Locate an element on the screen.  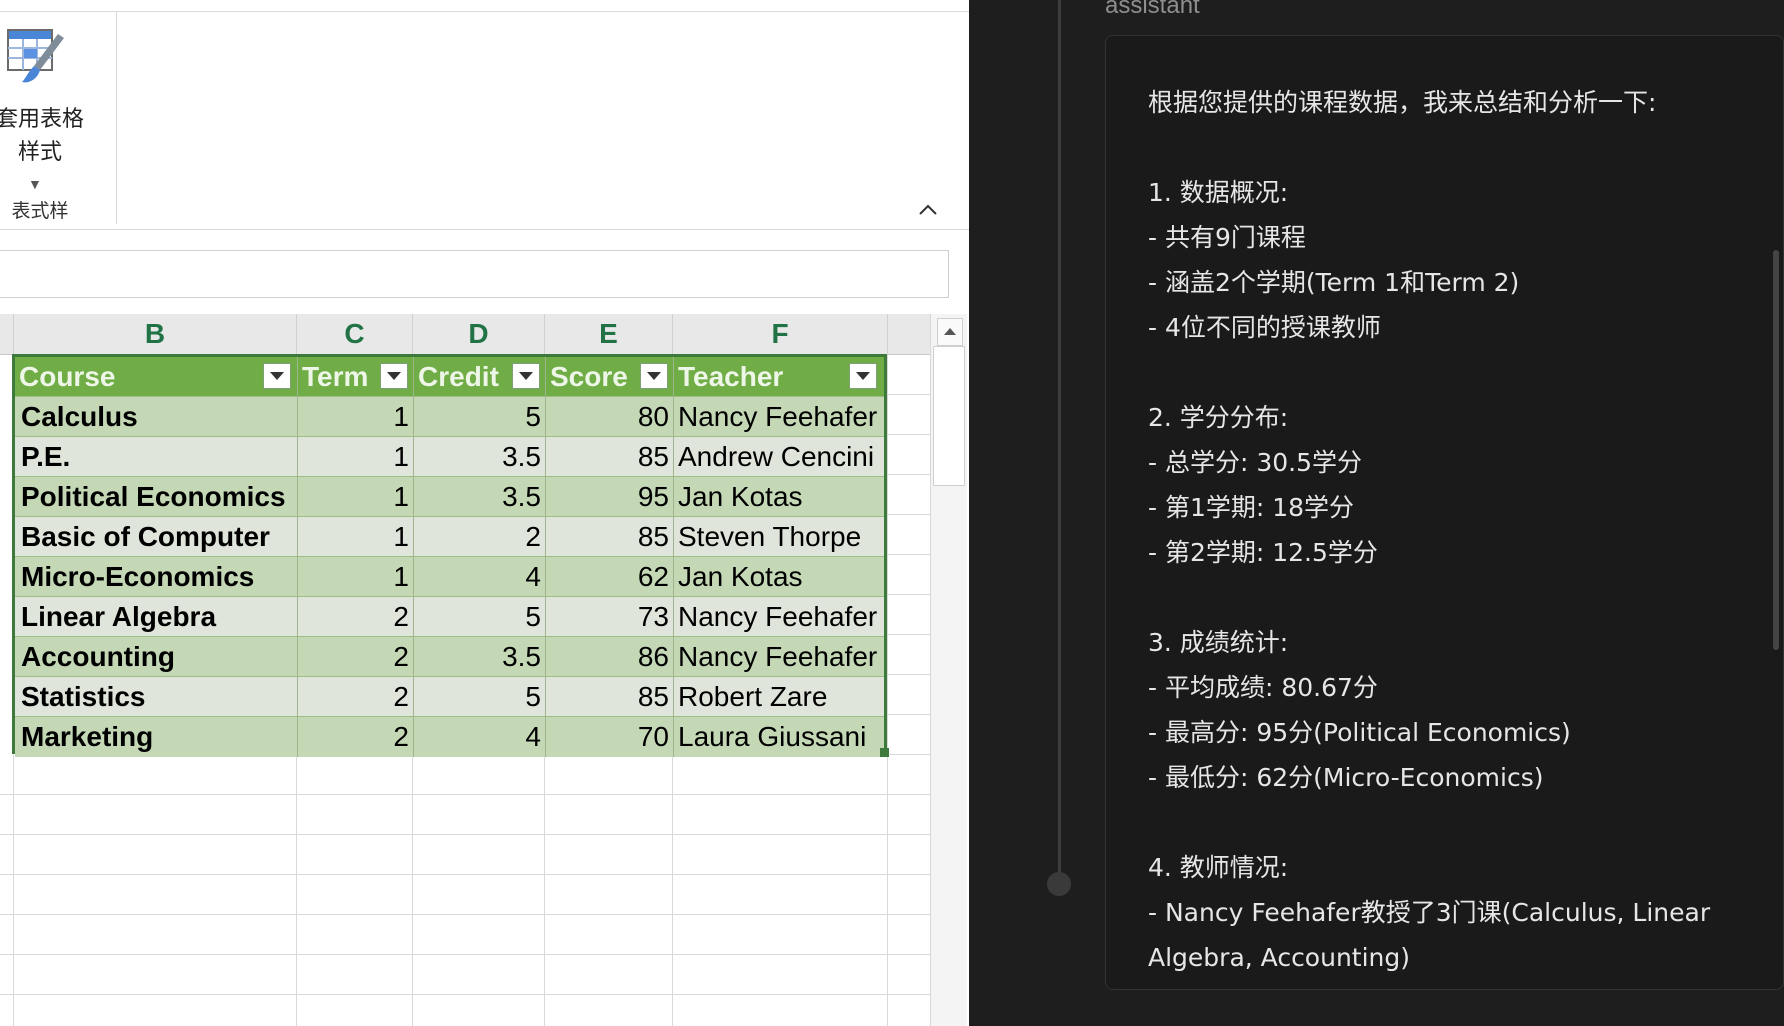
message-line: - 第2学期: 12.5学分 is located at coordinates (1263, 552).